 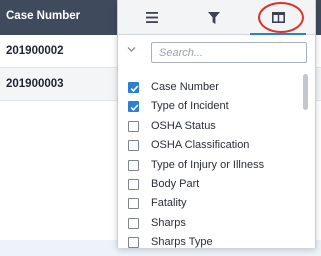 What do you see at coordinates (306, 161) in the screenshot?
I see `column-list-scrollbar` at bounding box center [306, 161].